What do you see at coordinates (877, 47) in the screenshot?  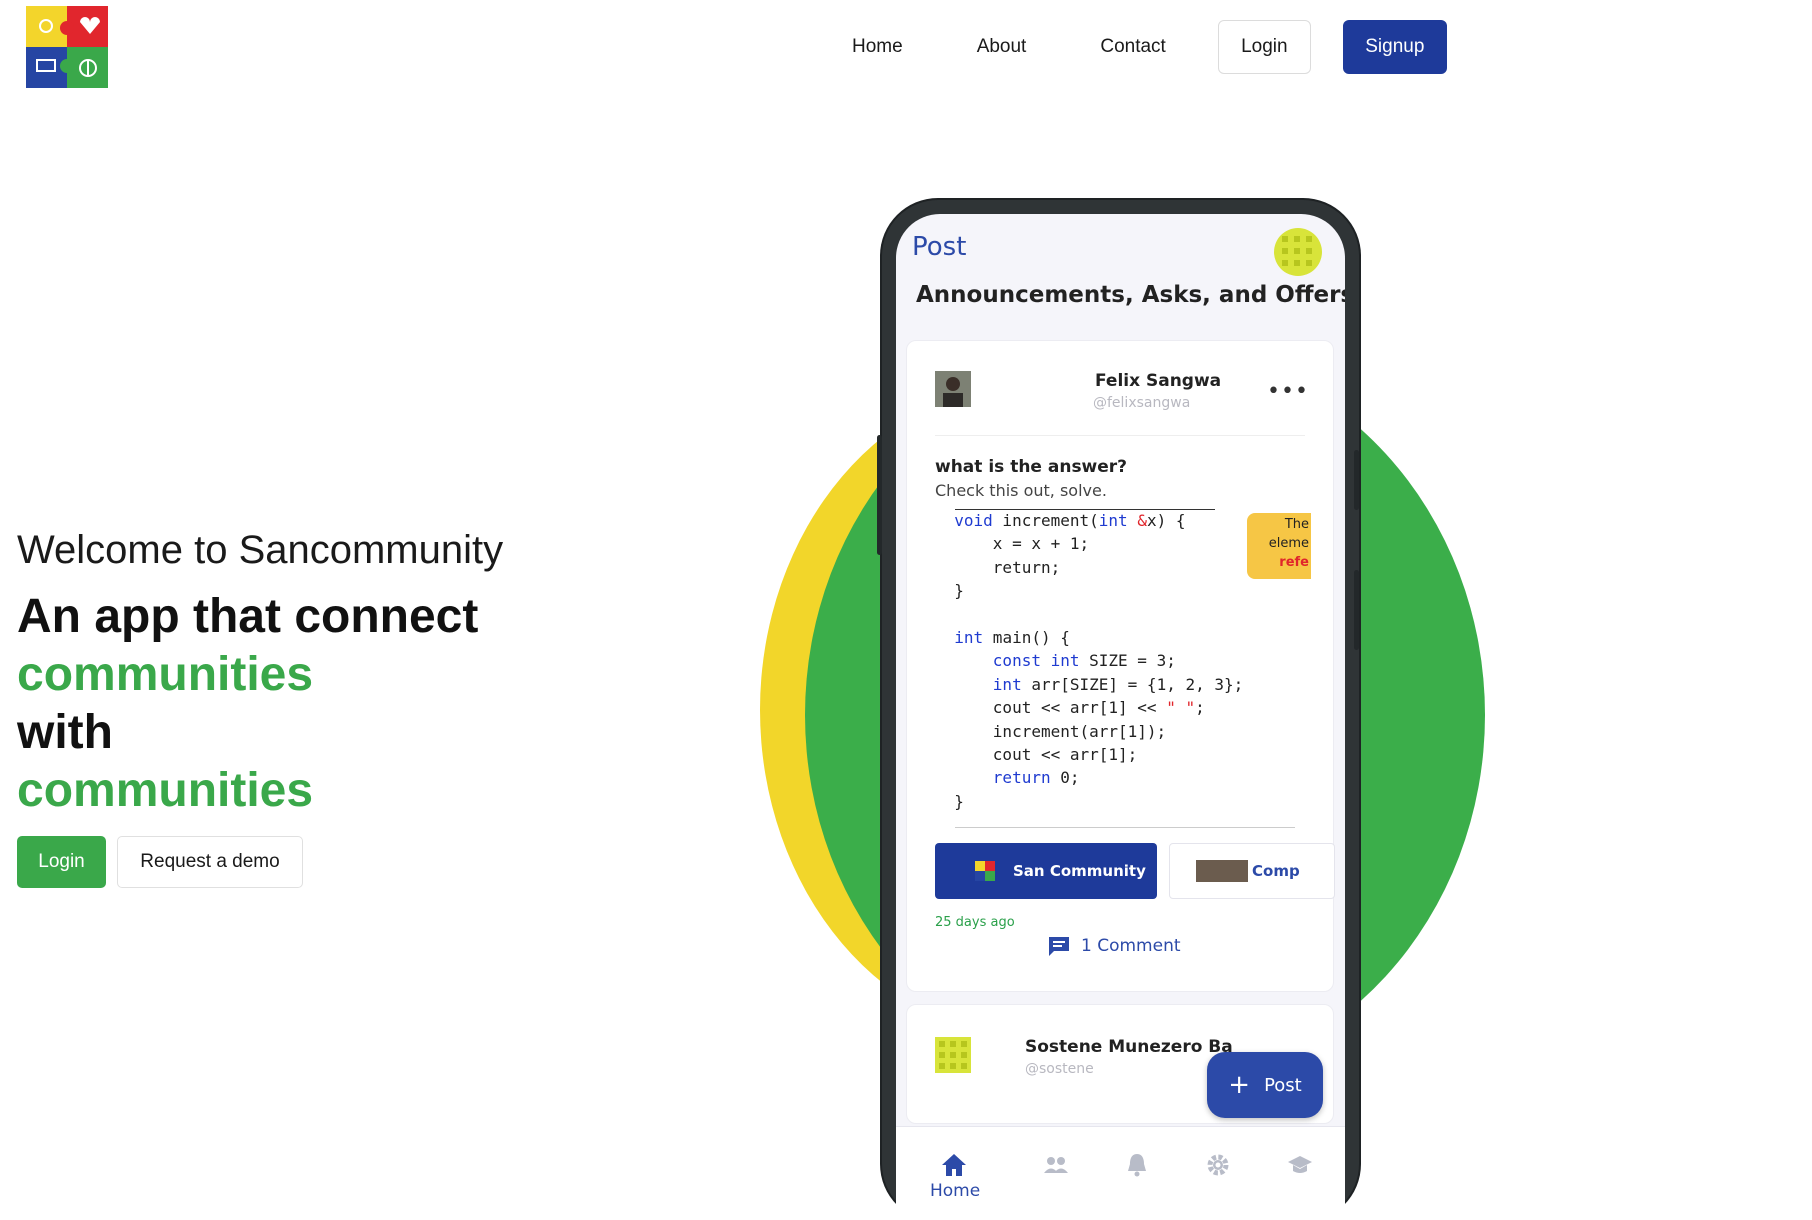 I see `nav-home-link: Home` at bounding box center [877, 47].